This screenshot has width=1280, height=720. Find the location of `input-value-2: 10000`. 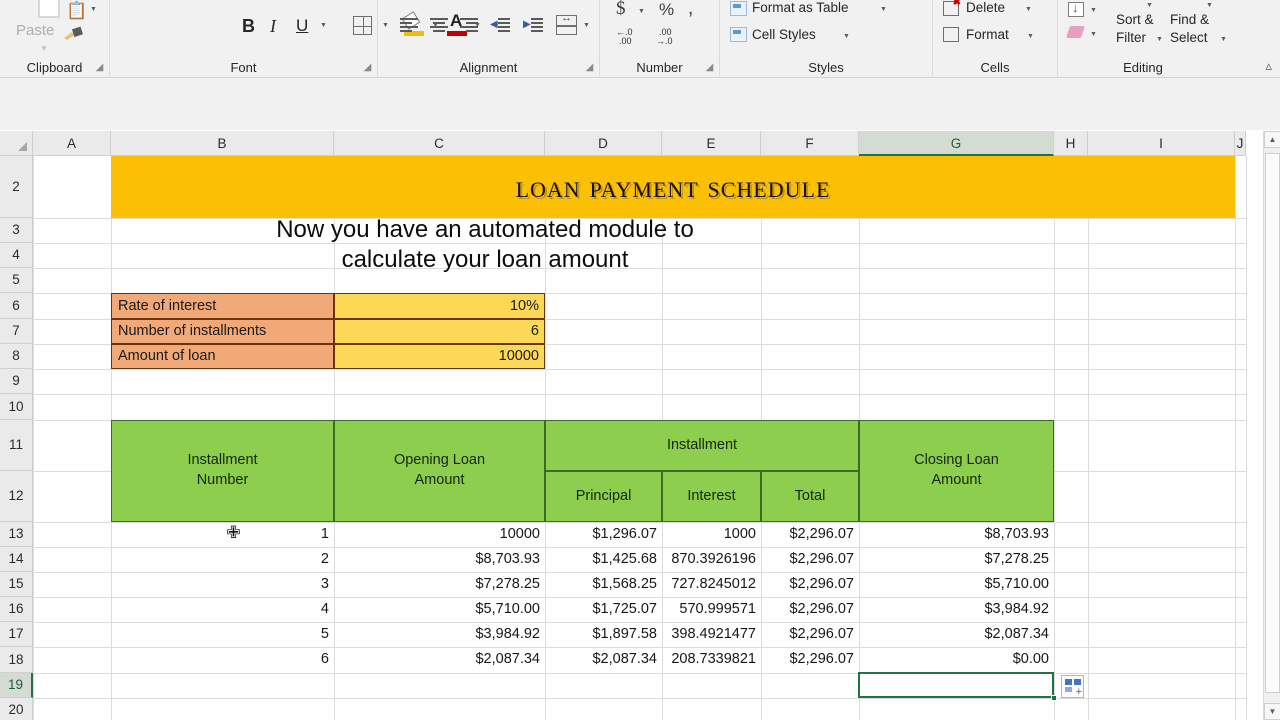

input-value-2: 10000 is located at coordinates (439, 356).